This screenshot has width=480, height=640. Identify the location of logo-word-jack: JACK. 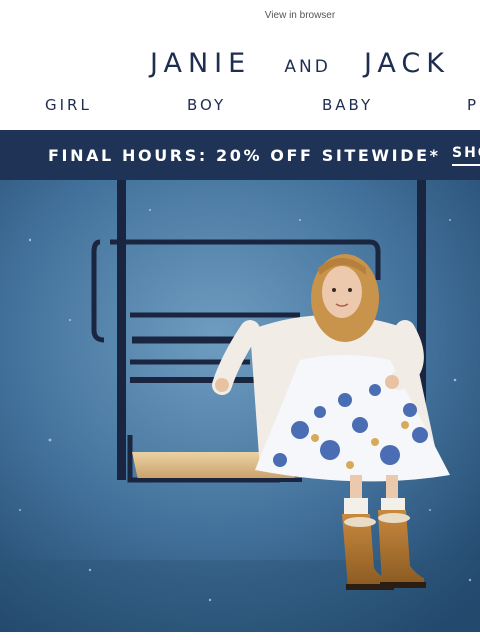
(406, 63).